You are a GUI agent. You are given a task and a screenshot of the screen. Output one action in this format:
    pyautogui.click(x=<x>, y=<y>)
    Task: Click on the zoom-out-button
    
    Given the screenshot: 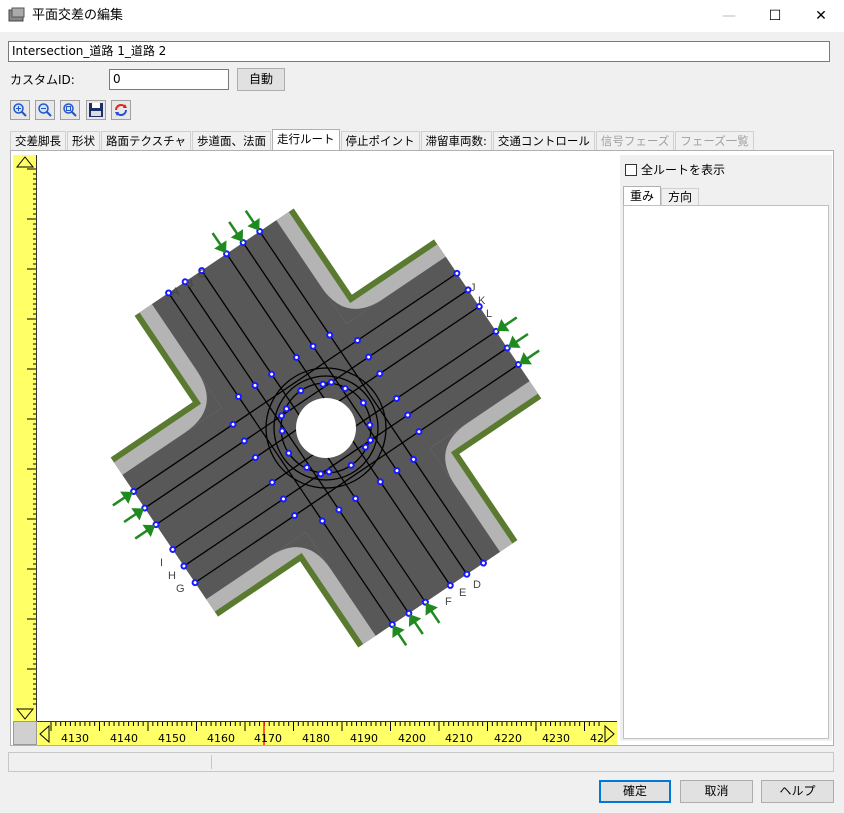 What is the action you would take?
    pyautogui.click(x=45, y=110)
    